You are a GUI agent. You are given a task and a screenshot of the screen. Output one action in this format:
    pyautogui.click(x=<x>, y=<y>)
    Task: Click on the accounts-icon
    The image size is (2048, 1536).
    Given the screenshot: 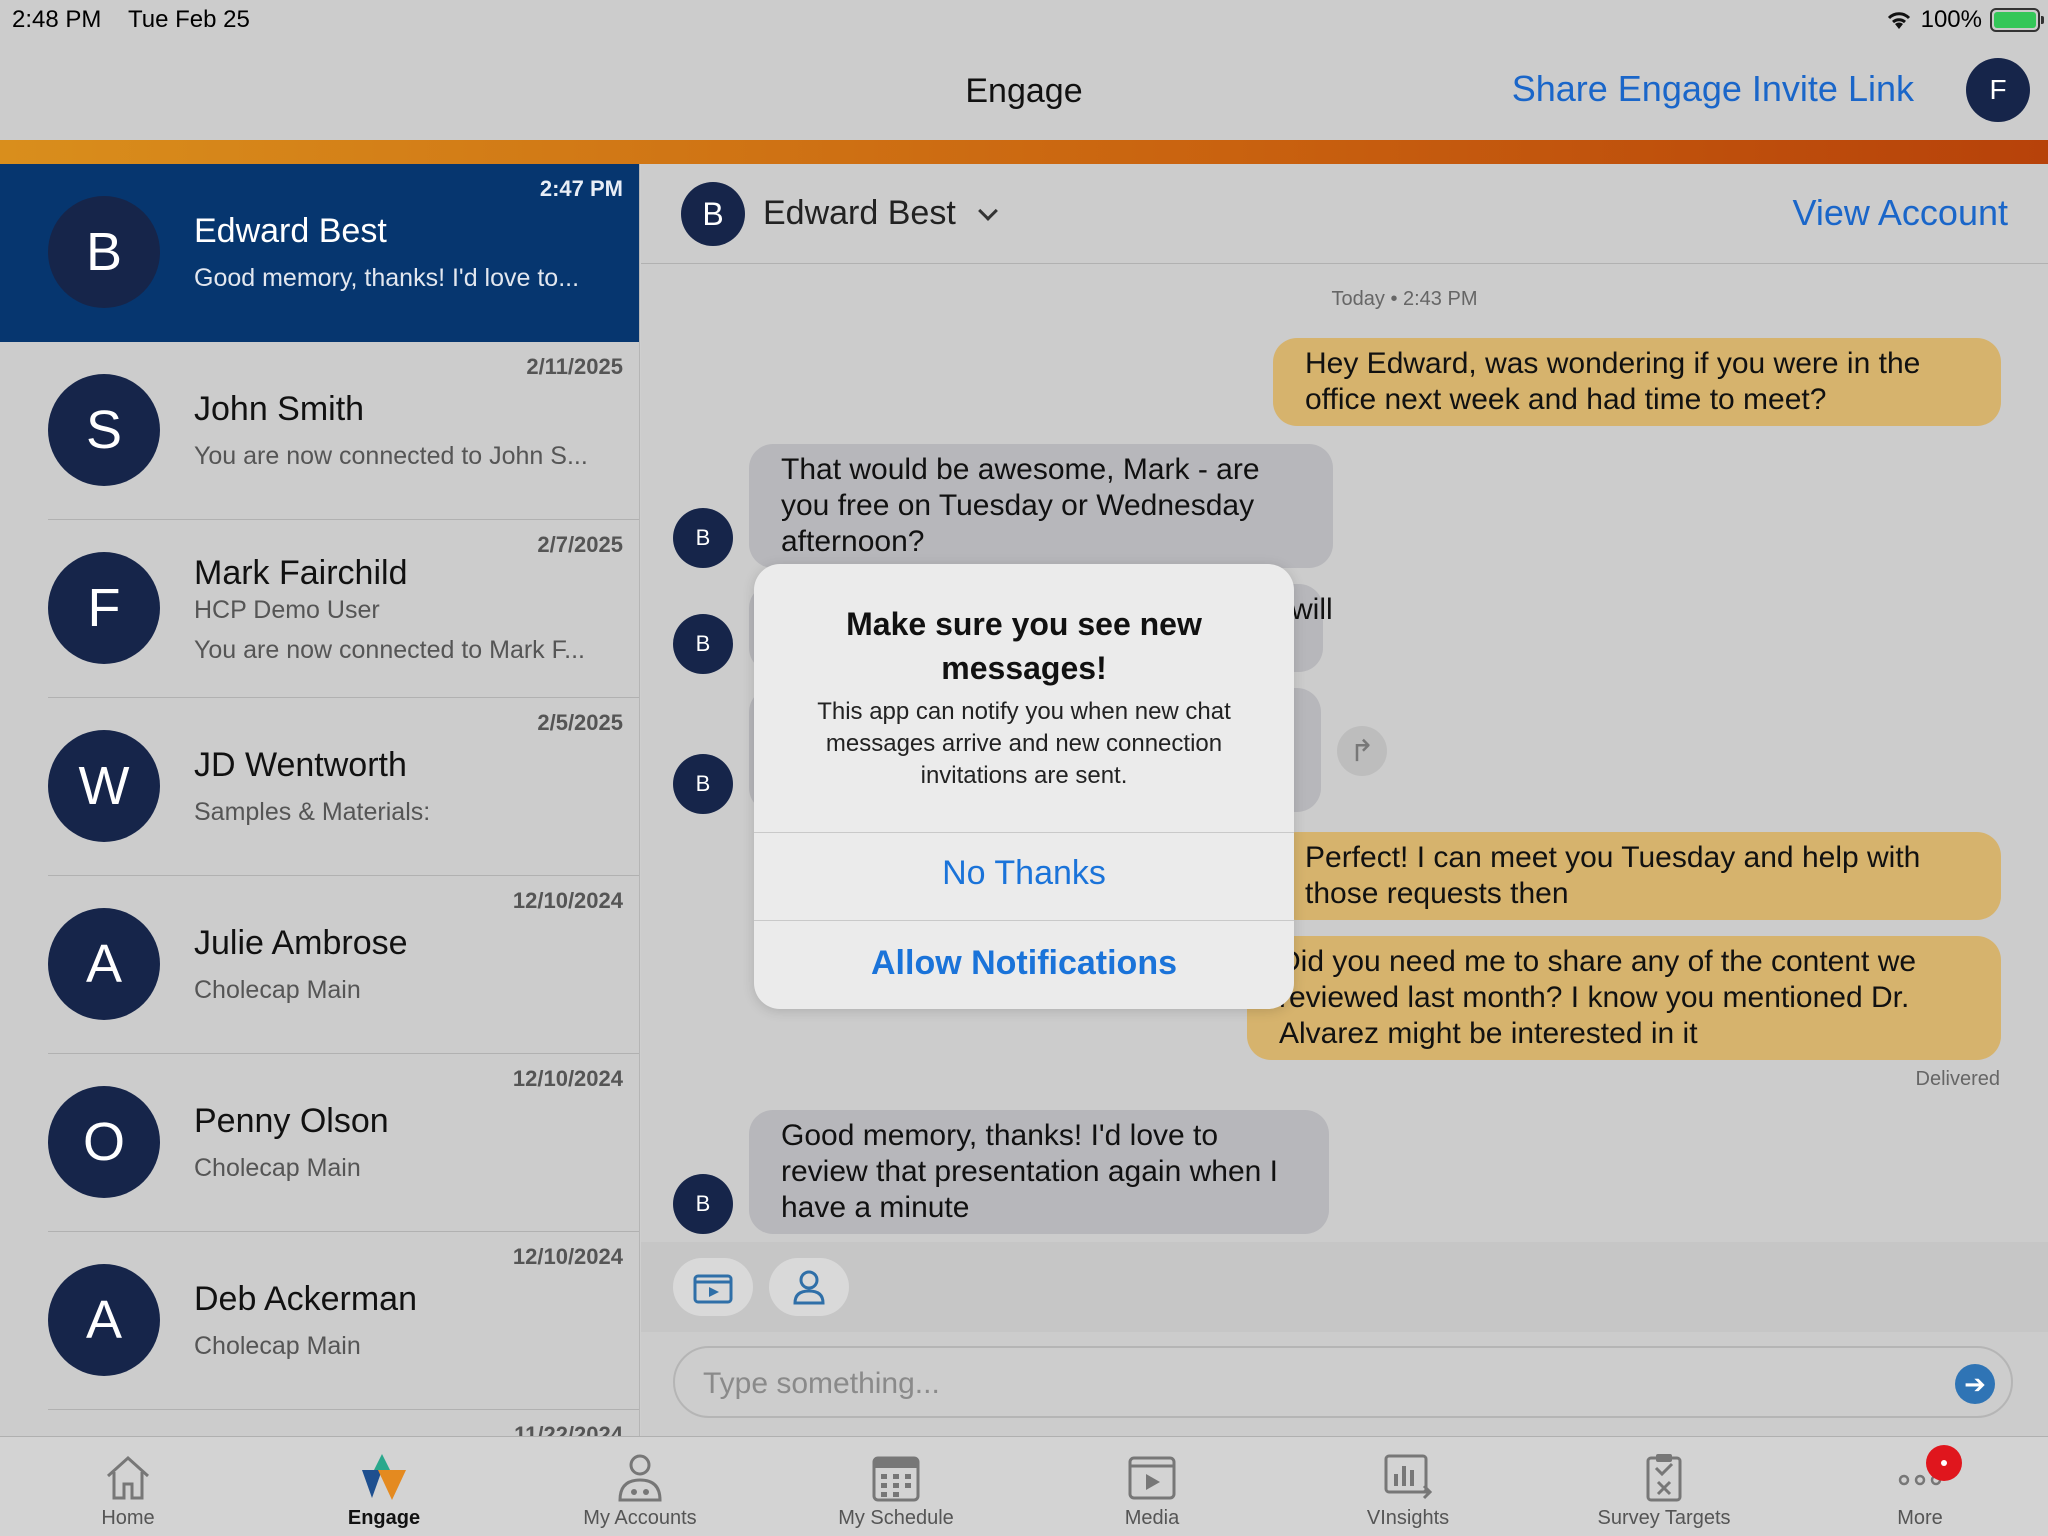 What is the action you would take?
    pyautogui.click(x=640, y=1478)
    